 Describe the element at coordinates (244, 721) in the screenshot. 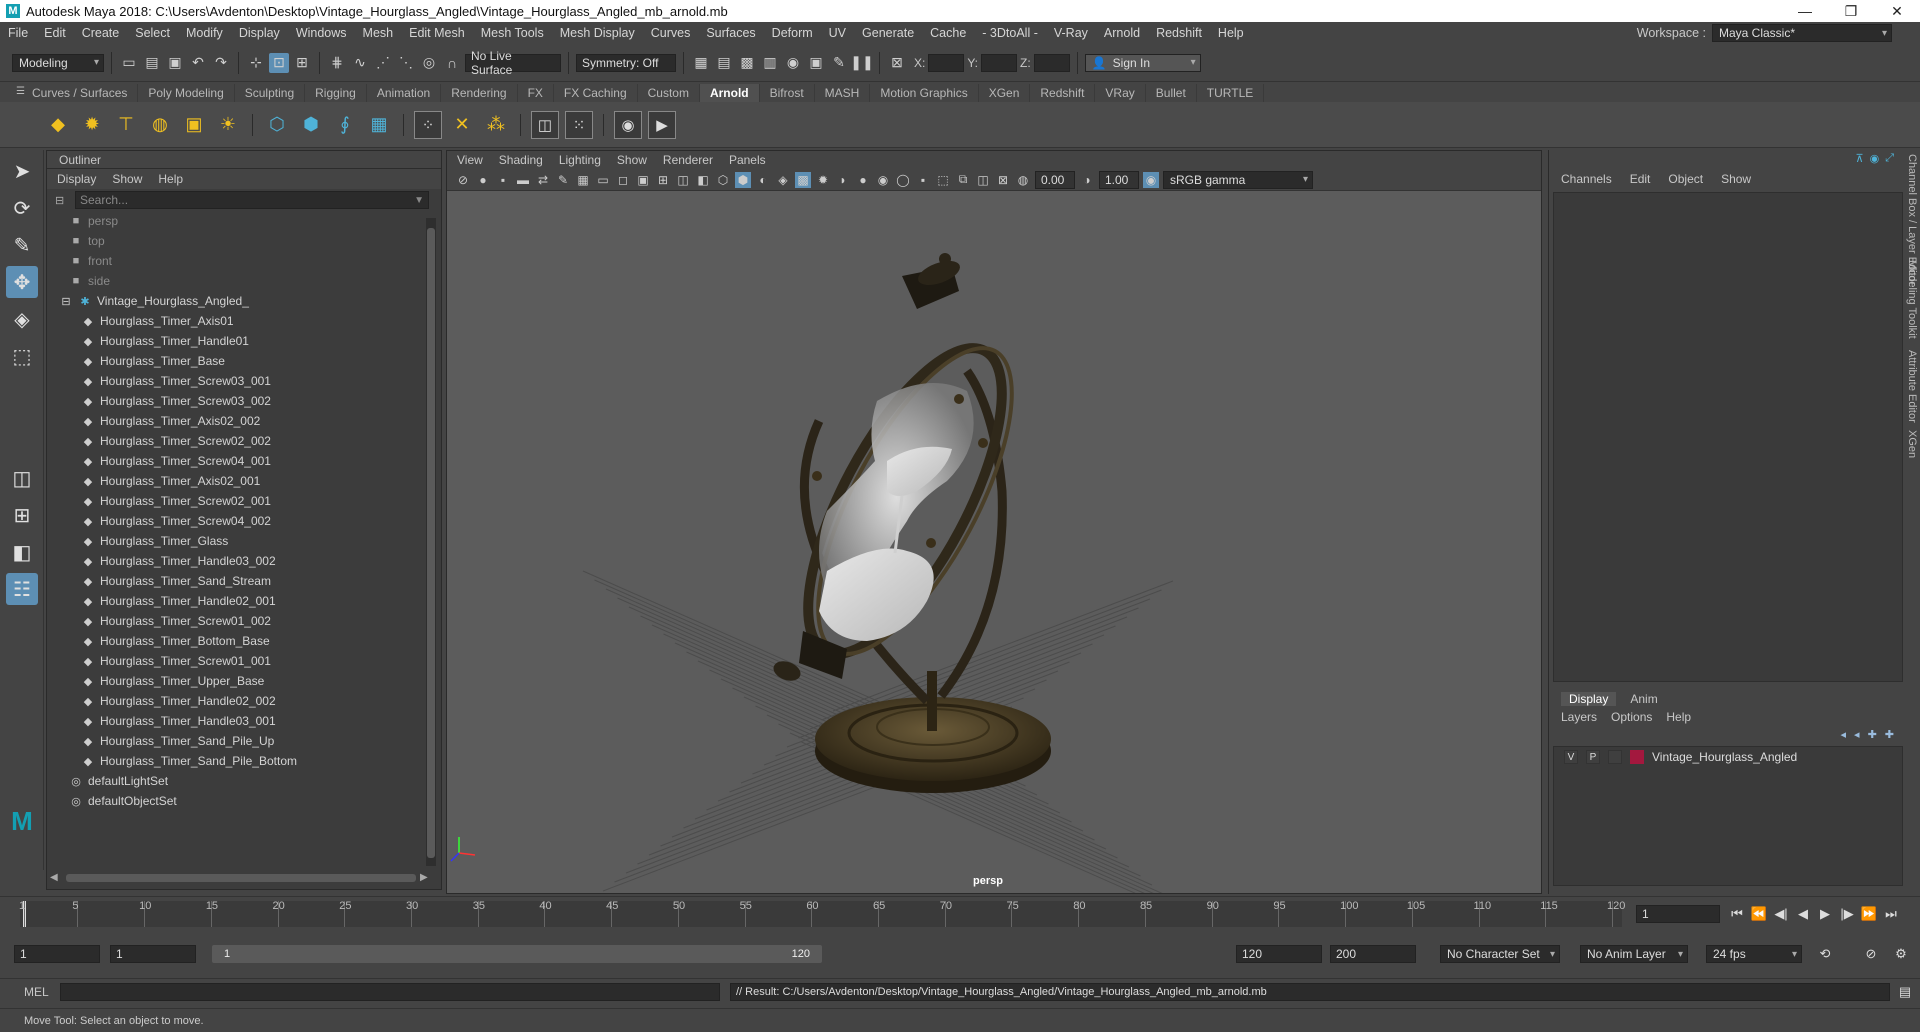

I see `outliner-mesh-row: ◆ Hourglass_Timer_Handle03_001` at that location.